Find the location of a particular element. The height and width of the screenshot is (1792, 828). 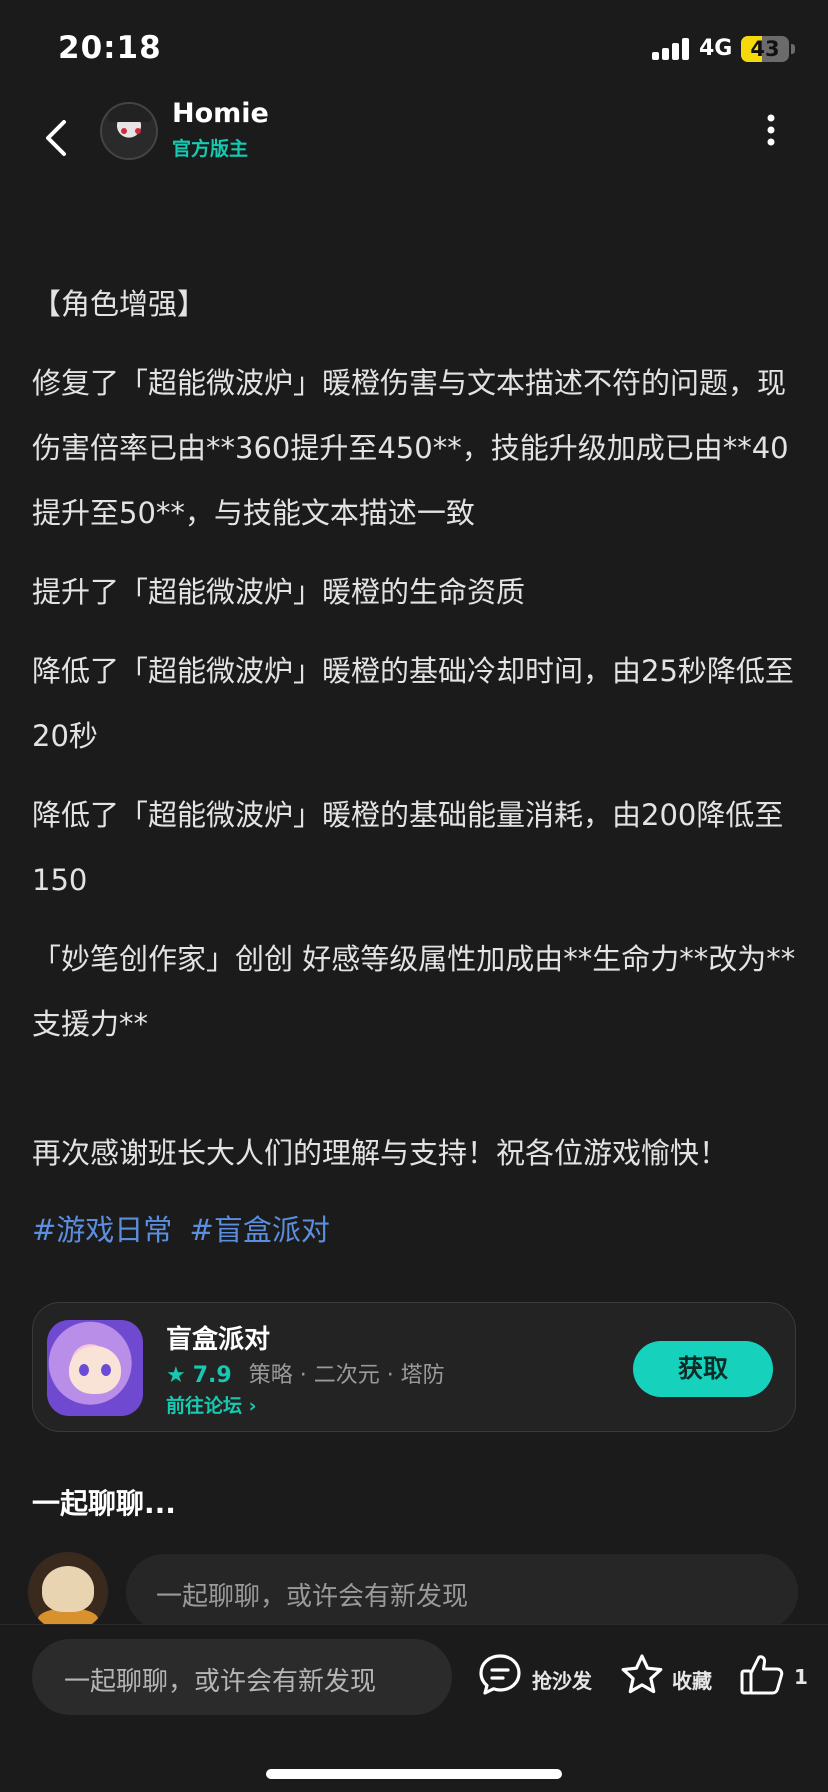

like-button: 1 is located at coordinates (773, 1678).